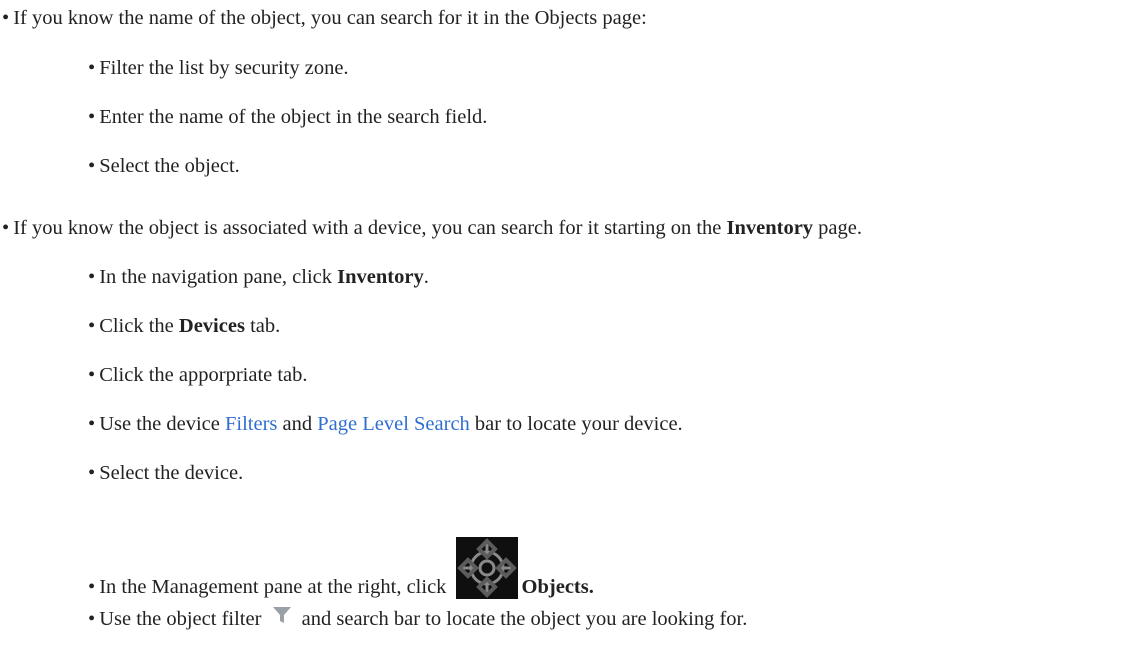 The image size is (1145, 661). I want to click on sub-item-text: Filter the list by security zone., so click(224, 68).